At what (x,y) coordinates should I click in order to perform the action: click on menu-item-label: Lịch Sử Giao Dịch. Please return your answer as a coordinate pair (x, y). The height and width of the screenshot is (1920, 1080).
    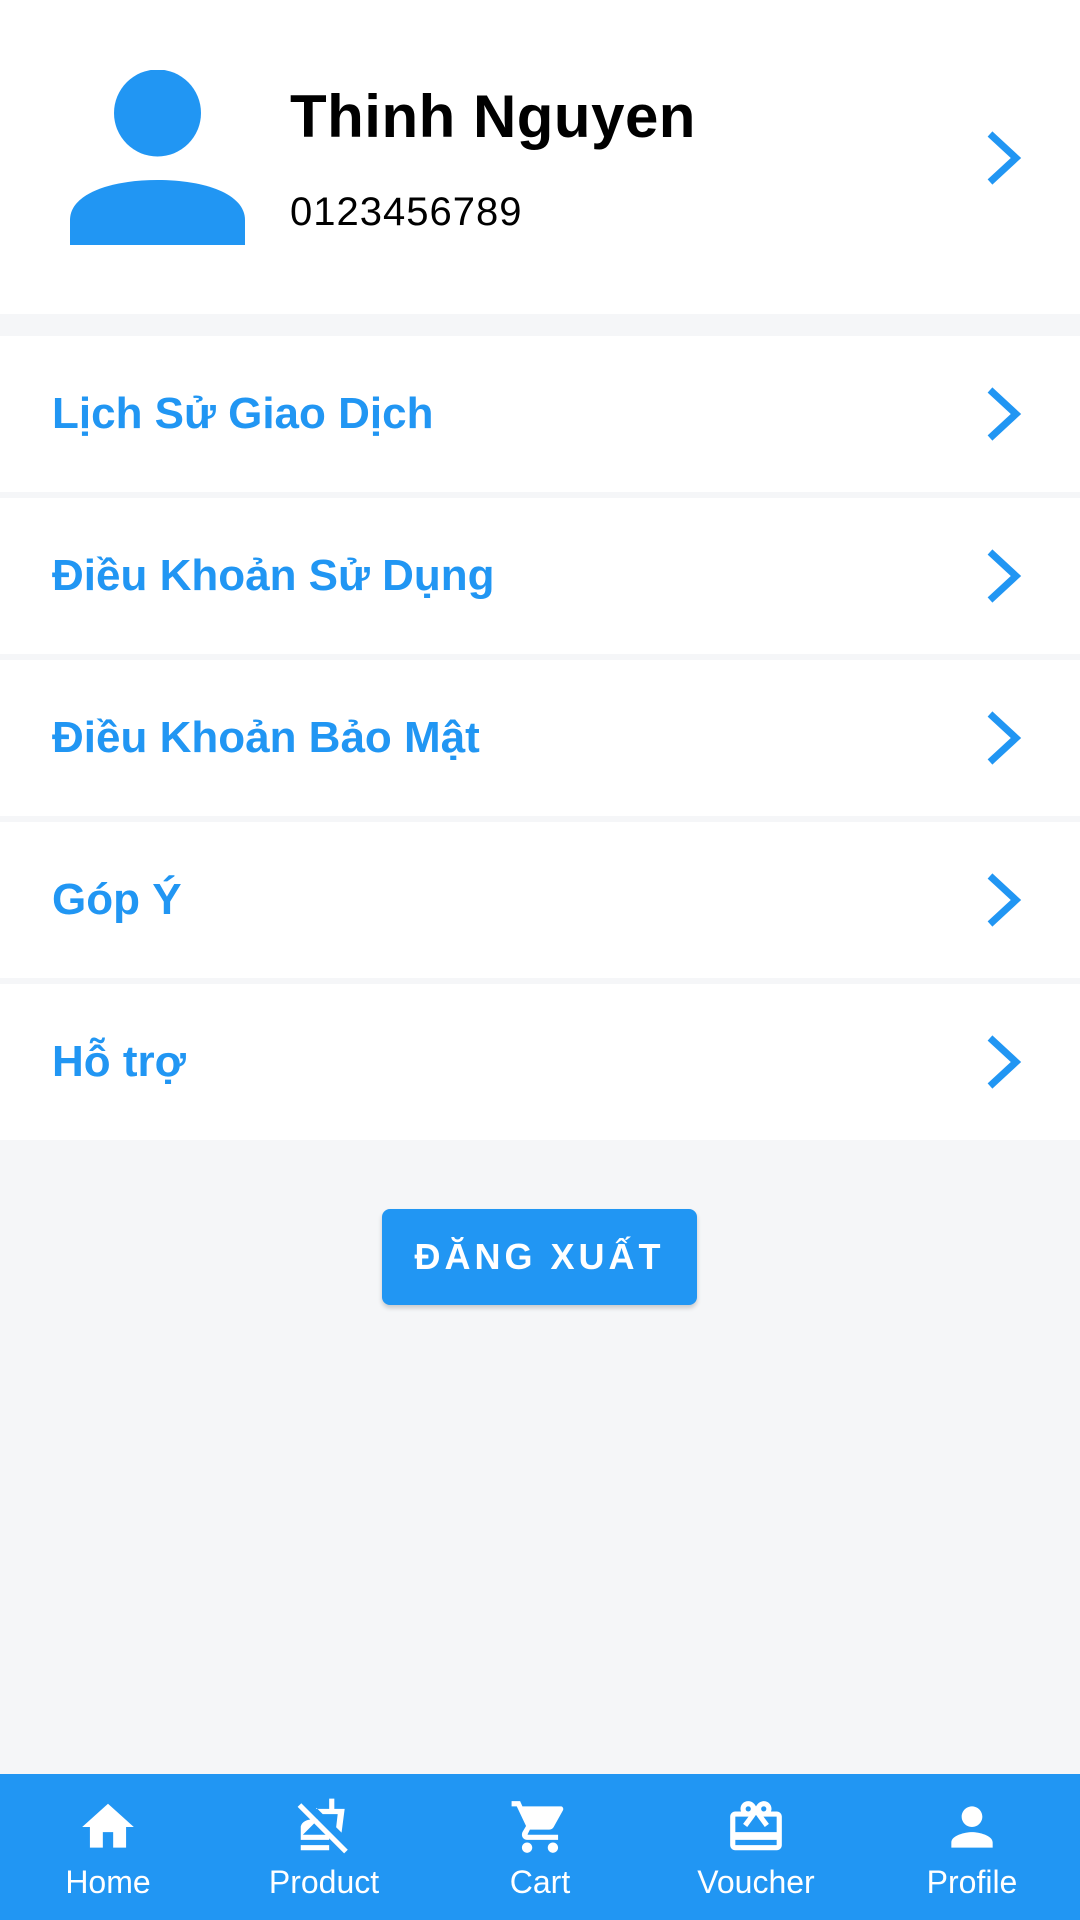
    Looking at the image, I should click on (243, 413).